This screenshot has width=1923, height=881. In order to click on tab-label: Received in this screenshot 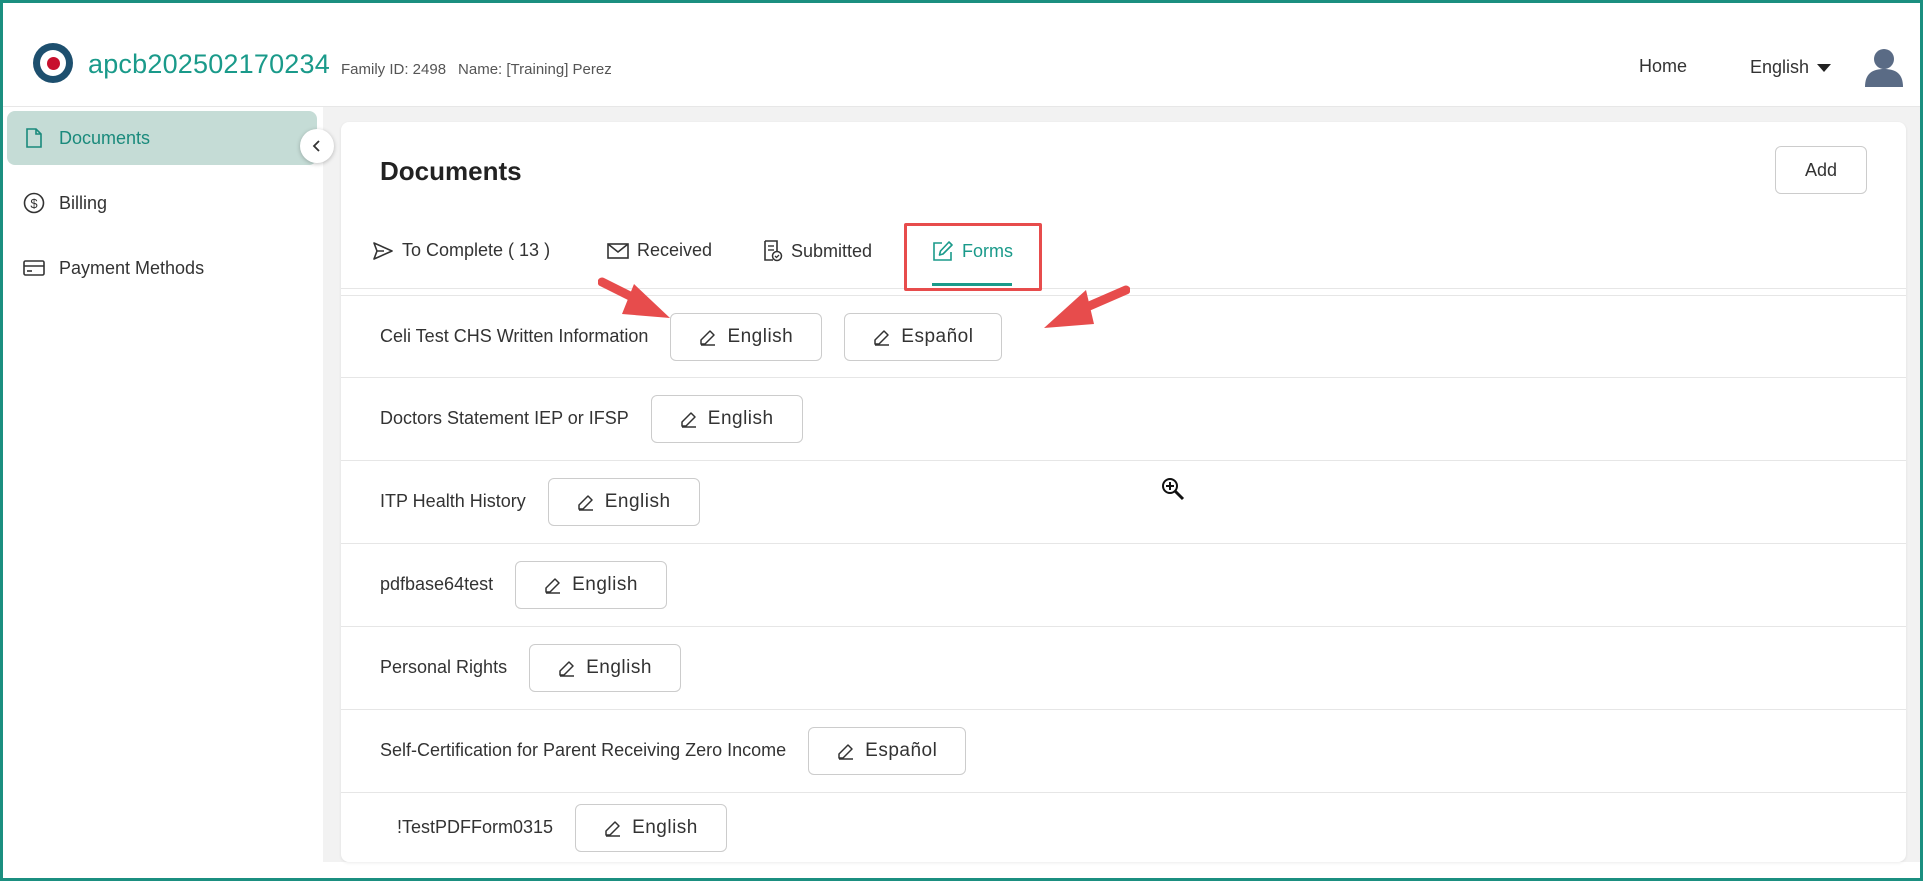, I will do `click(675, 250)`.